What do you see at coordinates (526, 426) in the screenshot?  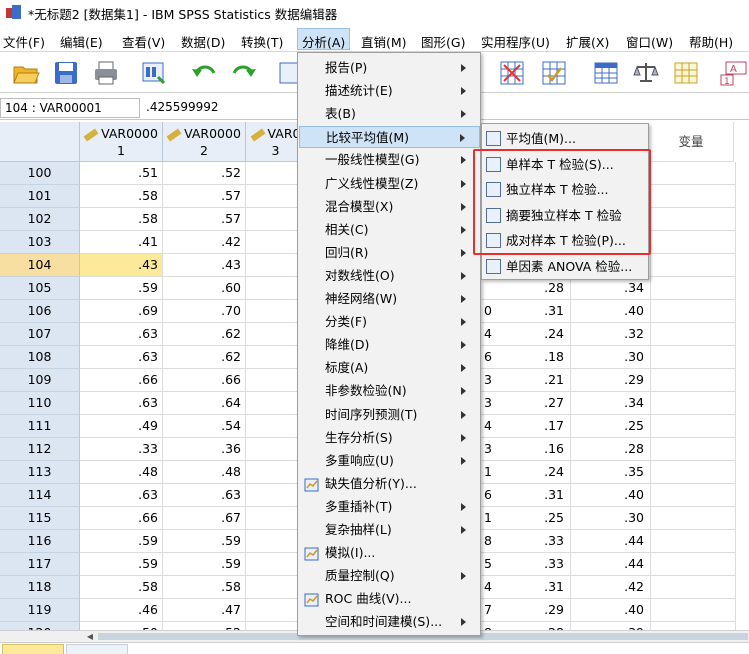 I see `data-cell: .17` at bounding box center [526, 426].